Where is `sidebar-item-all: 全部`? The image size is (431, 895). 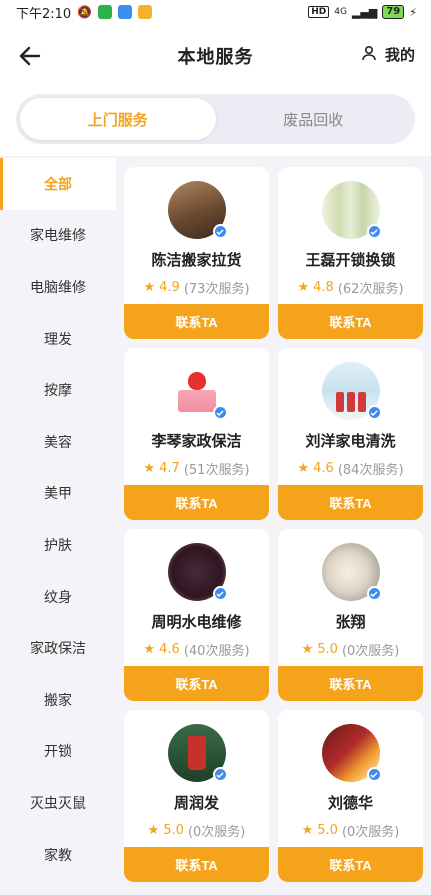 sidebar-item-all: 全部 is located at coordinates (58, 184).